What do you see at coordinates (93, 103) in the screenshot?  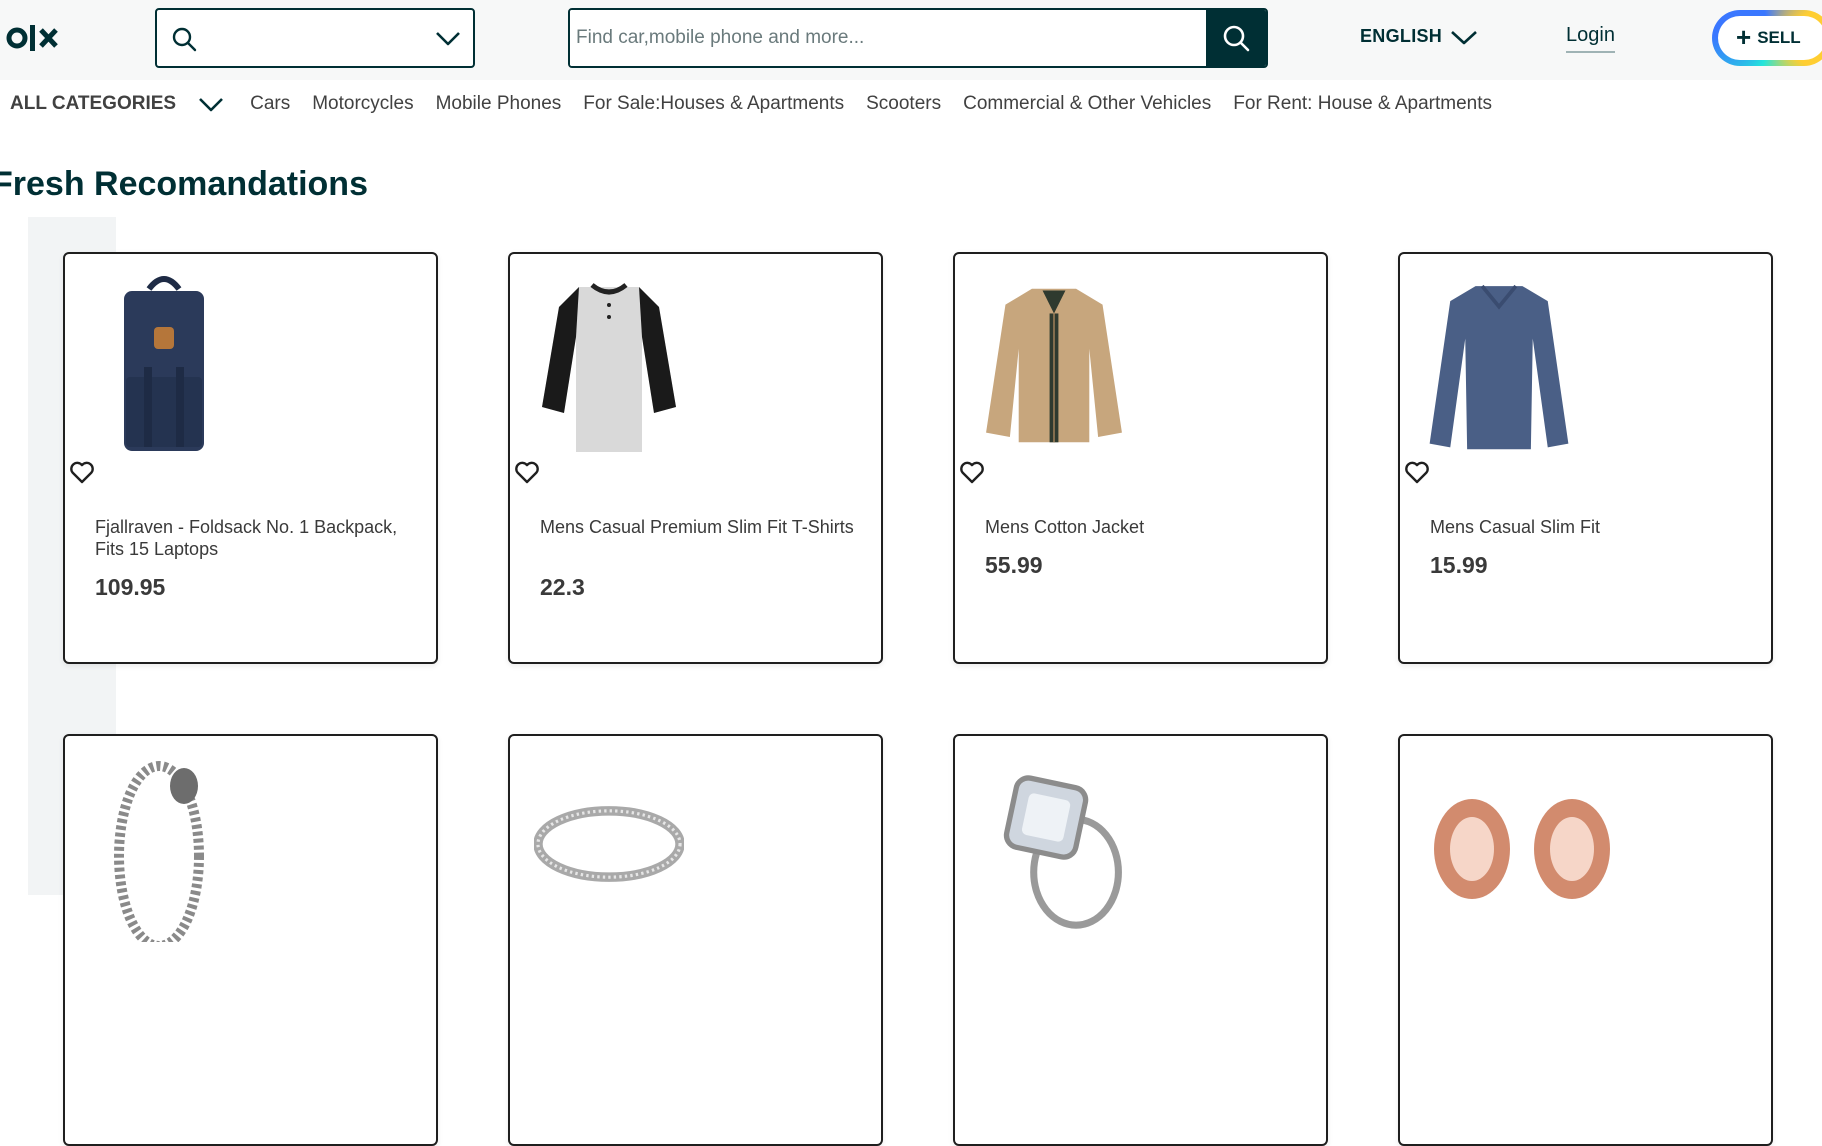 I see `all-categories-label: ALL CATEGORIES` at bounding box center [93, 103].